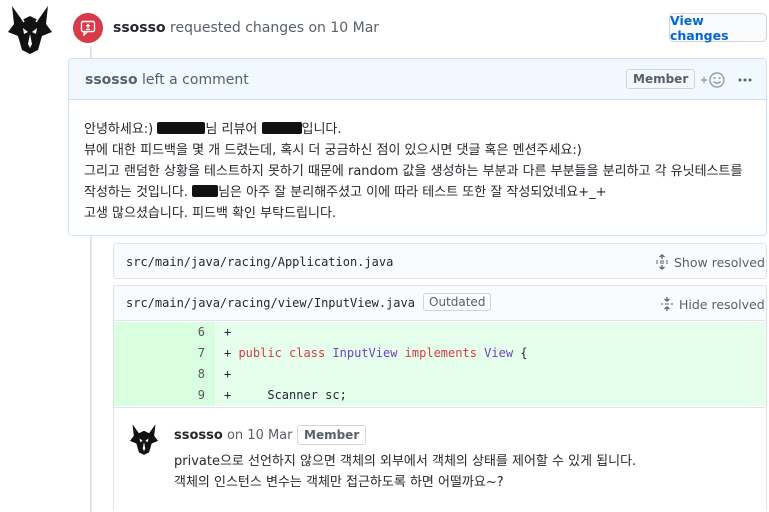  I want to click on outdated-label: Outdated, so click(457, 302).